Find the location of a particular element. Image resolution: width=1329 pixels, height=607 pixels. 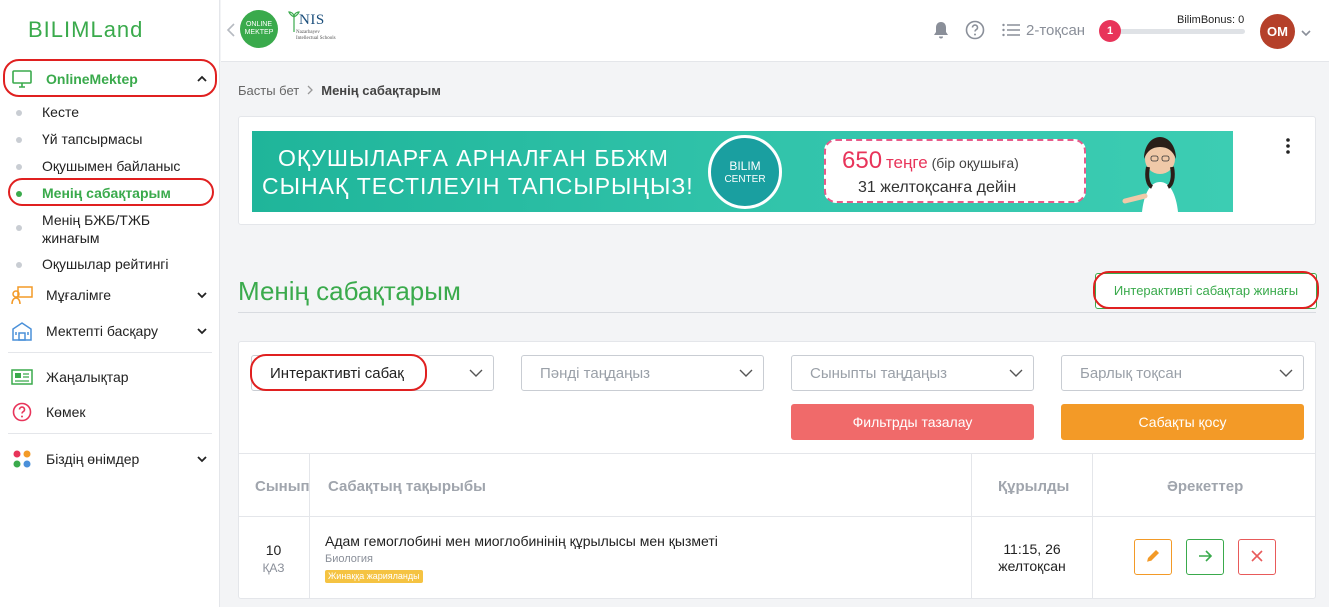

sidebar-item-our-products: Біздің өнімдер is located at coordinates (110, 459).